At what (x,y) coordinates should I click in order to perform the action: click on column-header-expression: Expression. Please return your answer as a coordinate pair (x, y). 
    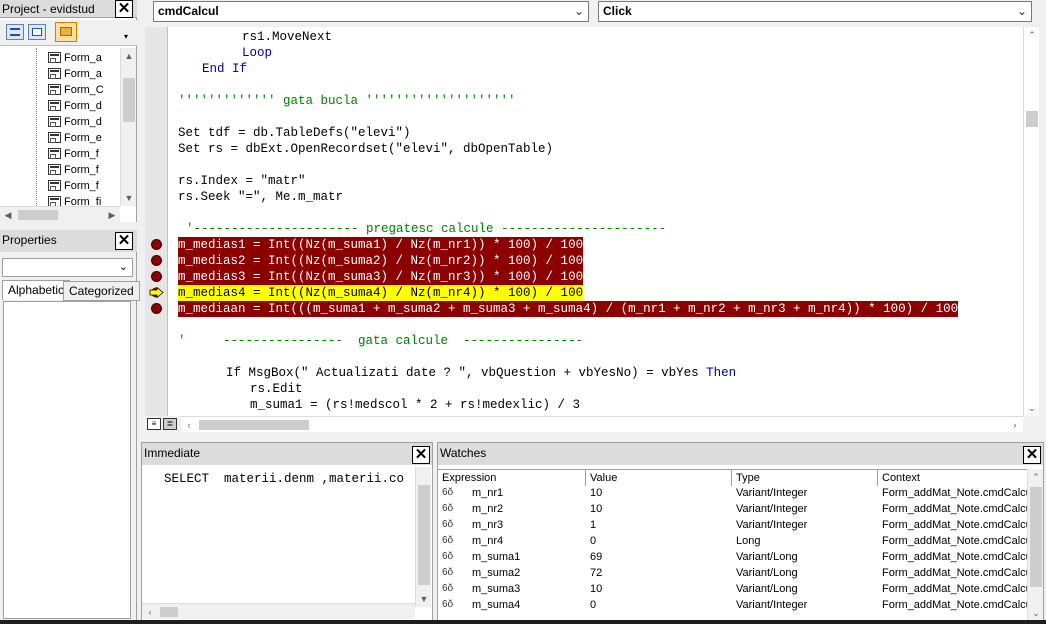
    Looking at the image, I should click on (512, 478).